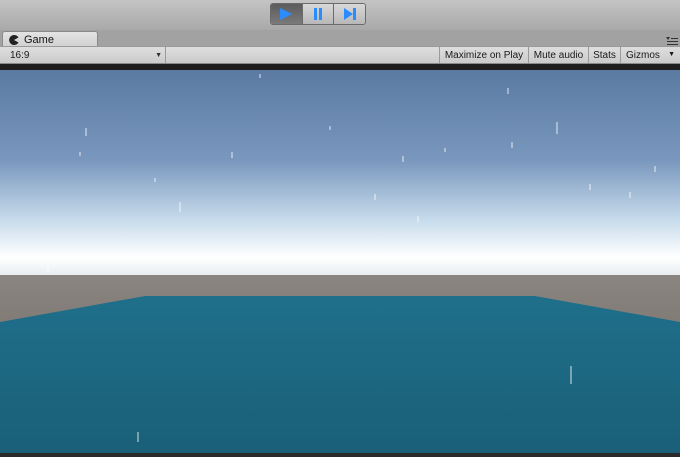 This screenshot has height=457, width=680. Describe the element at coordinates (20, 55) in the screenshot. I see `aspect-value: 16:9` at that location.